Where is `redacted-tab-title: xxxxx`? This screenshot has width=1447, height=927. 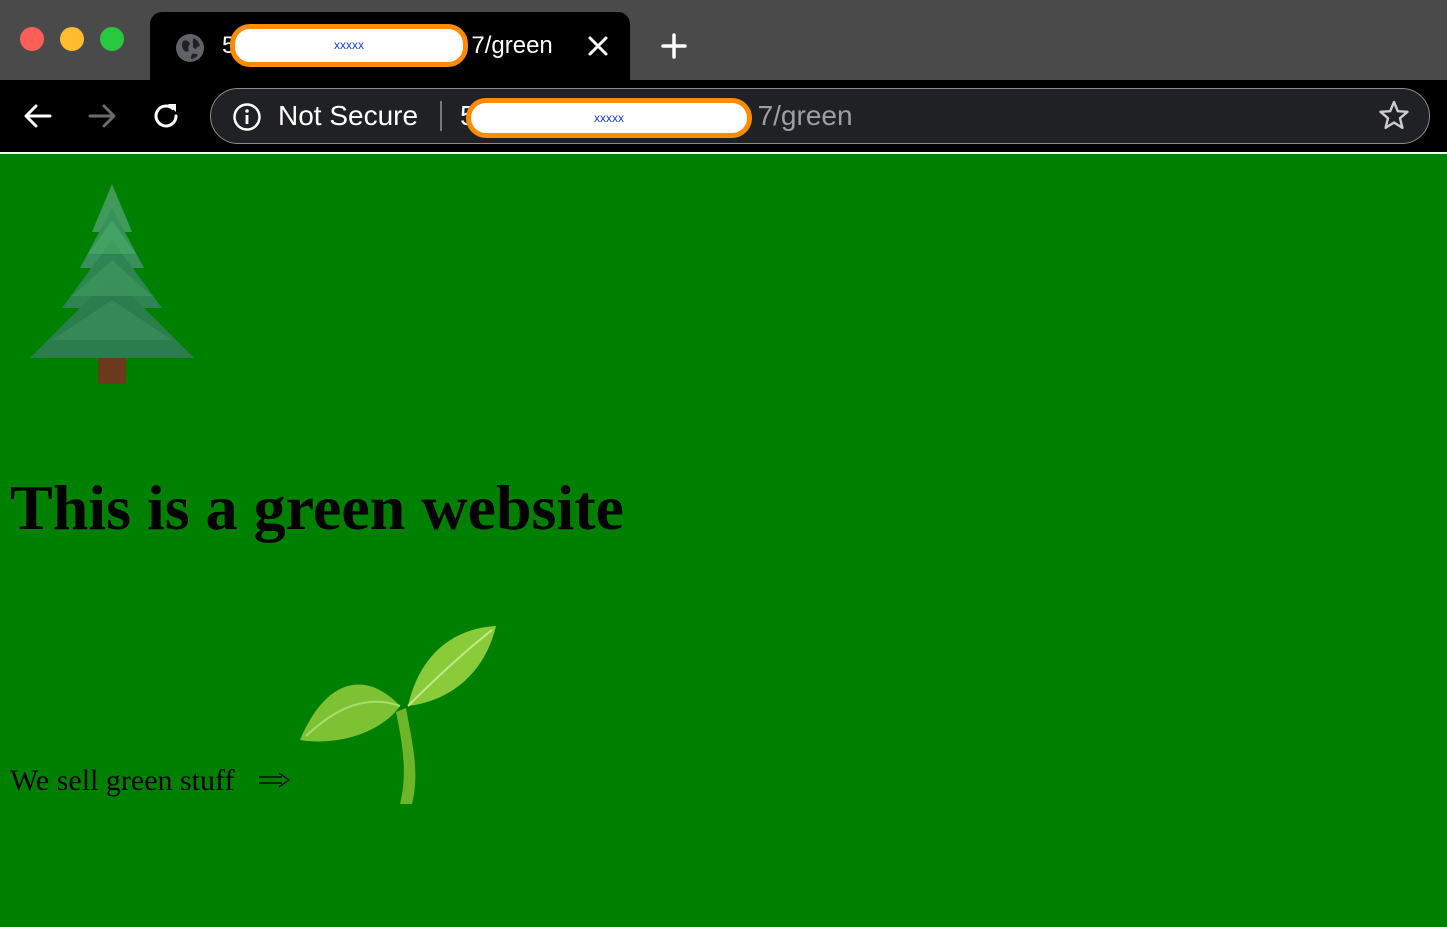 redacted-tab-title: xxxxx is located at coordinates (349, 45).